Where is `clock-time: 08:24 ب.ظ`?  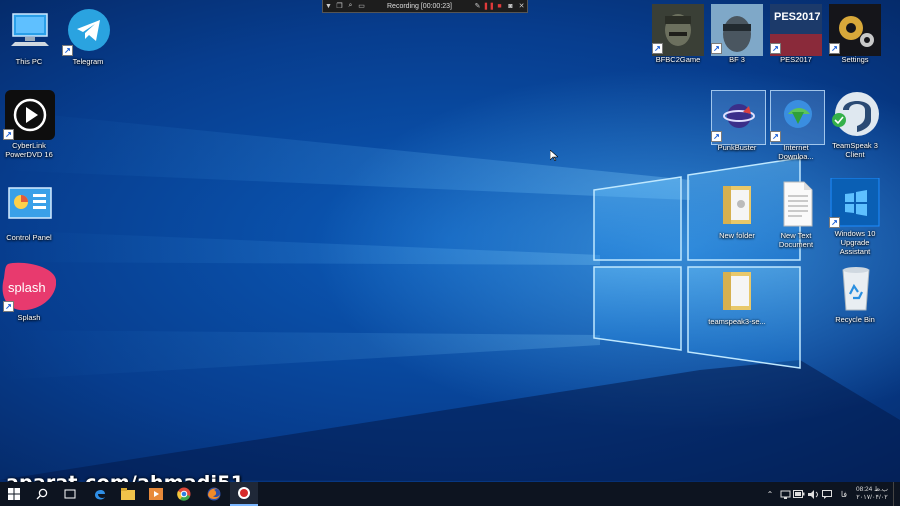 clock-time: 08:24 ب.ظ is located at coordinates (872, 489).